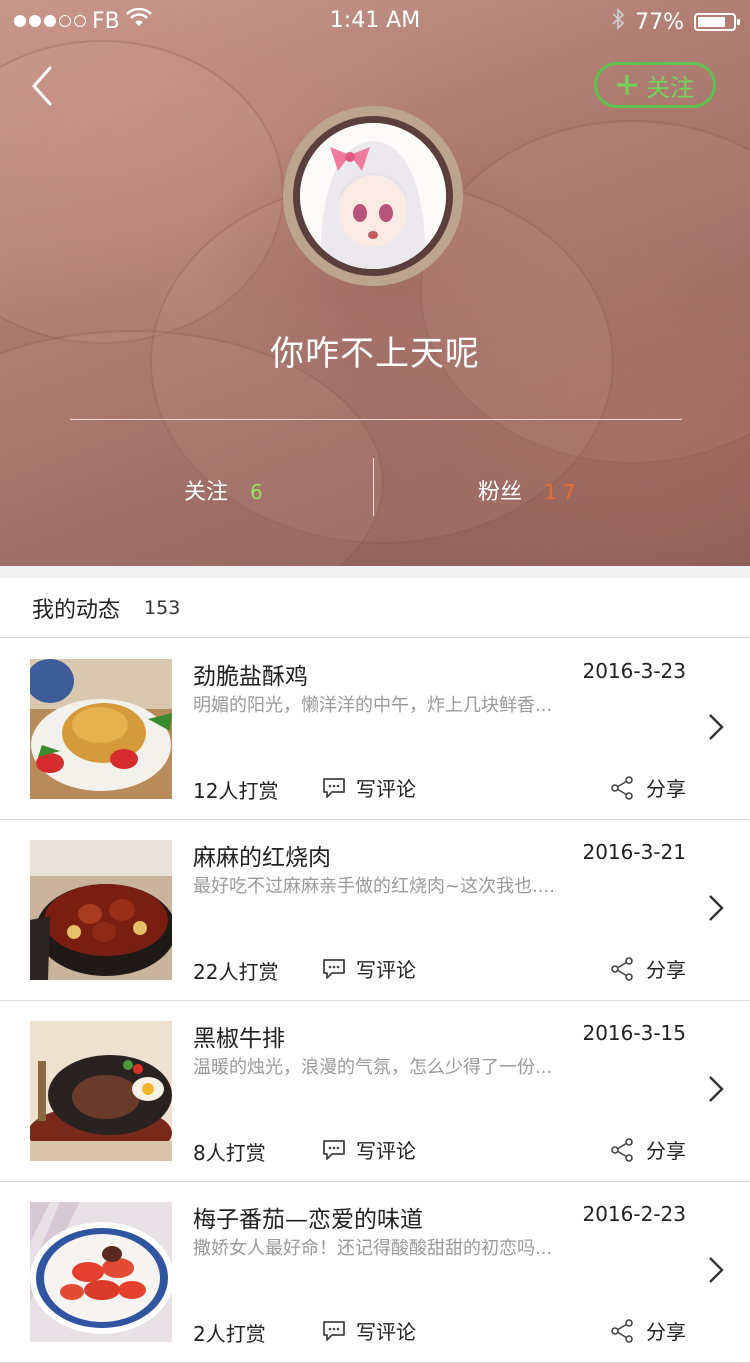 This screenshot has height=1363, width=750. I want to click on avatar-image, so click(373, 196).